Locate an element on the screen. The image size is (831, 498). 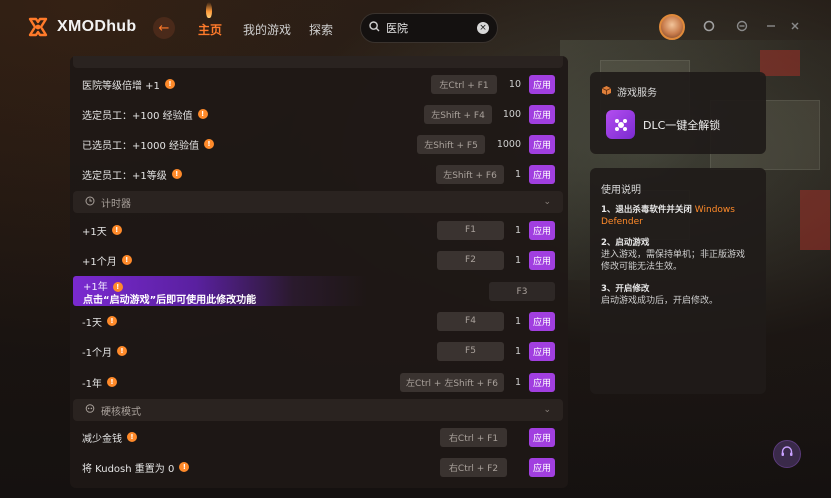
clear-search-icon: × is located at coordinates (483, 28).